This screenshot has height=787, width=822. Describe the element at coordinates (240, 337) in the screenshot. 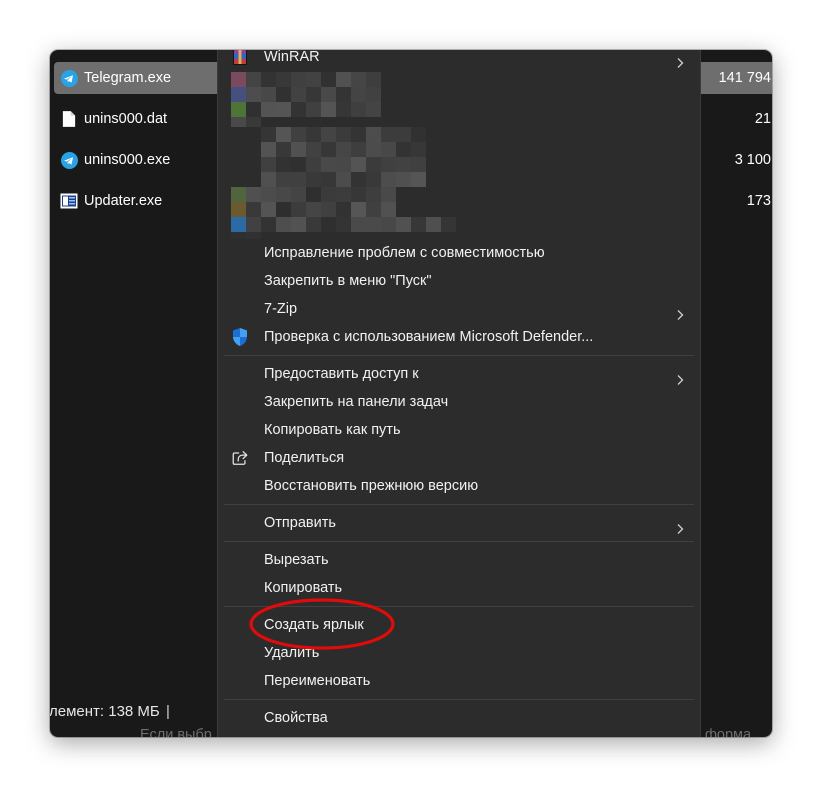

I see `defender-shield-icon` at that location.